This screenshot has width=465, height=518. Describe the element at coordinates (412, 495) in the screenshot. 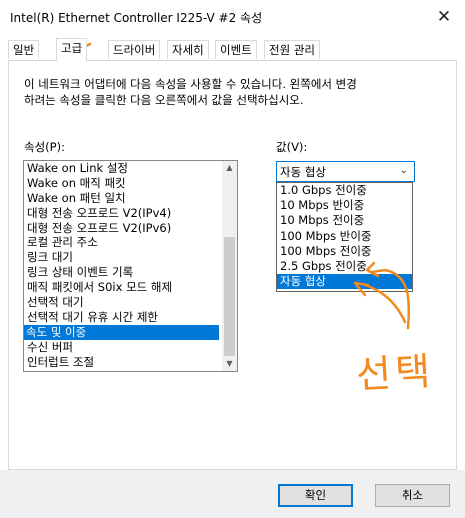

I see `cancel-button: 취소` at that location.